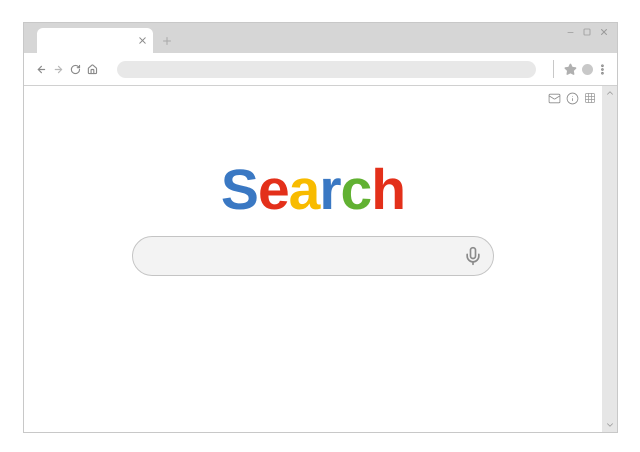 The width and height of the screenshot is (640, 452). I want to click on maximize-icon, so click(587, 32).